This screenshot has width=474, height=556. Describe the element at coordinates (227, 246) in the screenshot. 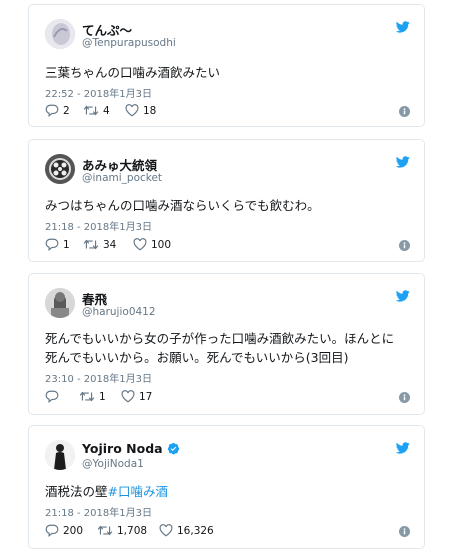

I see `tweet-actions: 1 34 100` at that location.